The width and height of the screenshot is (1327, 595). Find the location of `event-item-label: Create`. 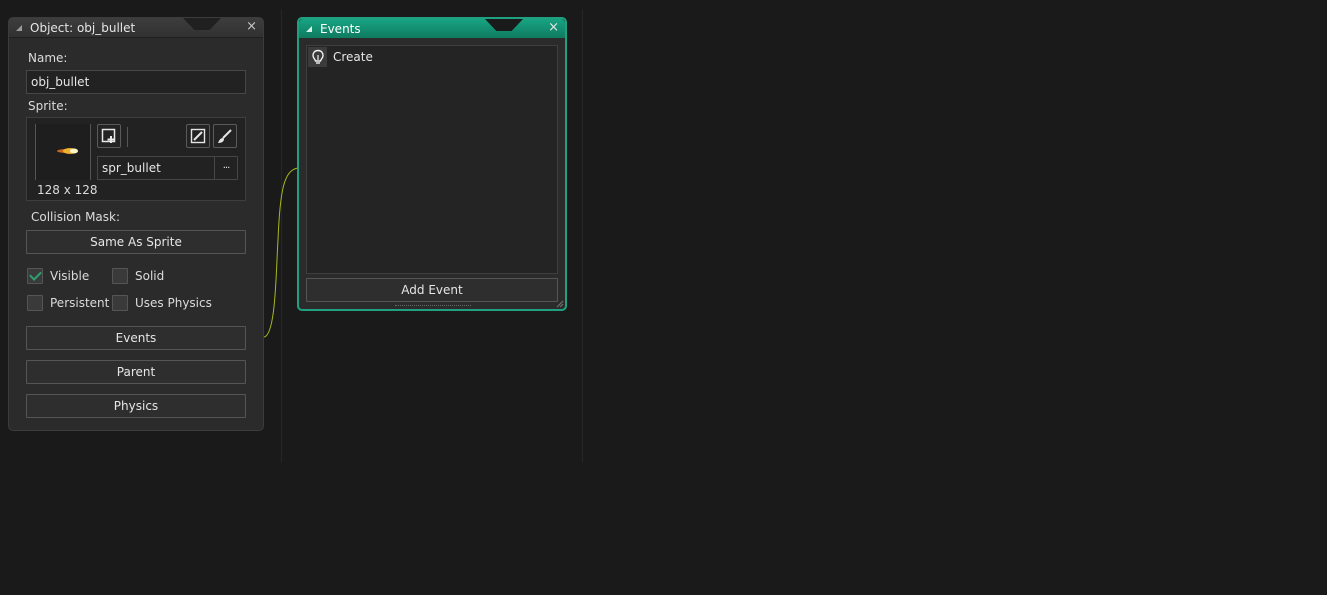

event-item-label: Create is located at coordinates (353, 57).